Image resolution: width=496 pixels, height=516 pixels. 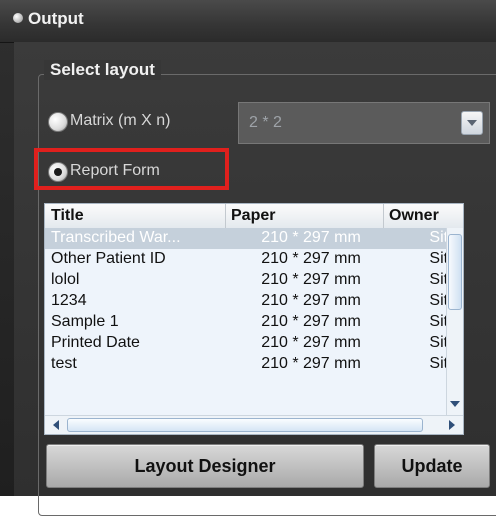 What do you see at coordinates (455, 404) in the screenshot?
I see `arrow-down-icon` at bounding box center [455, 404].